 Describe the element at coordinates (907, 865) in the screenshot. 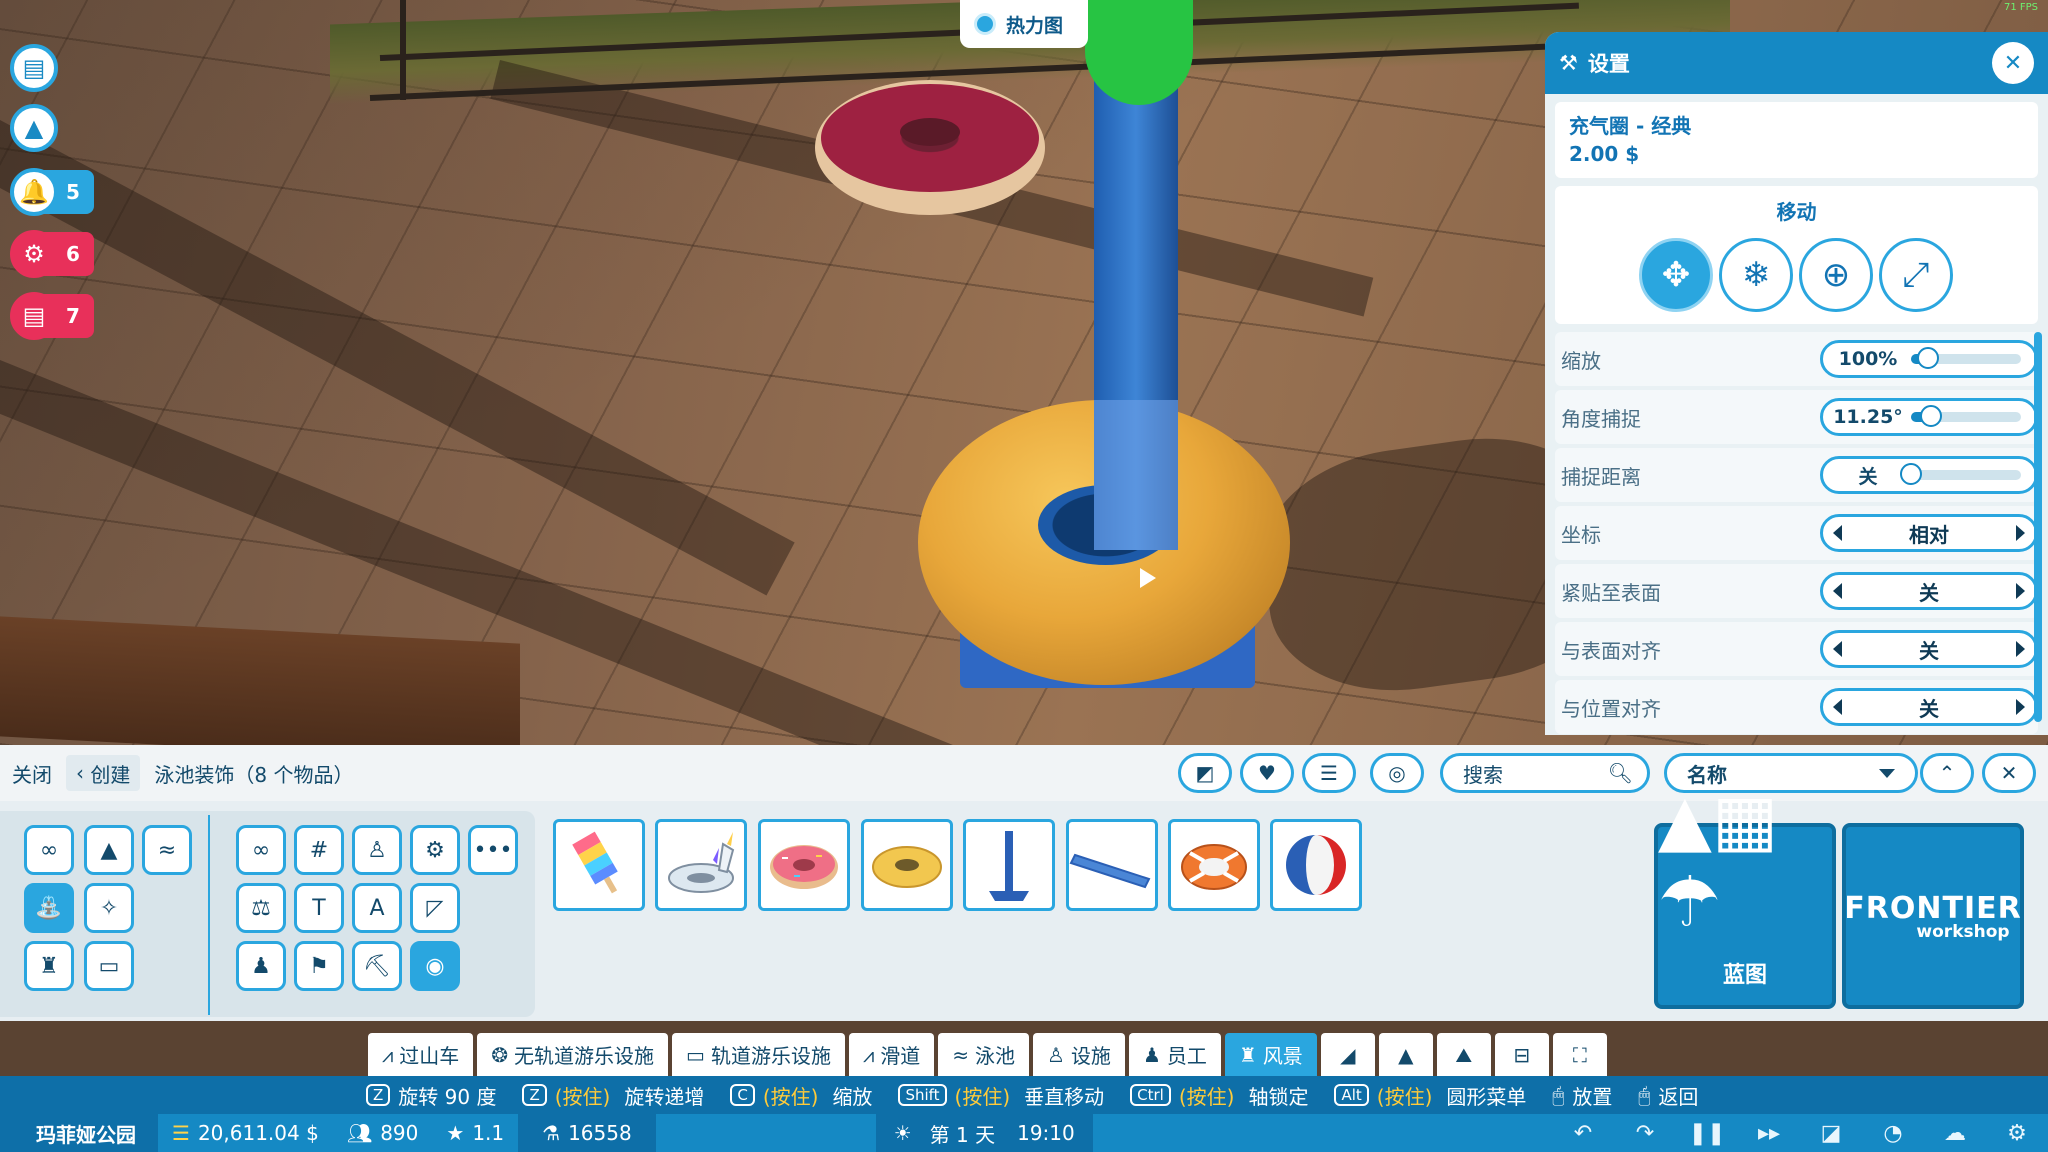

I see `item-ring-float-classic` at that location.